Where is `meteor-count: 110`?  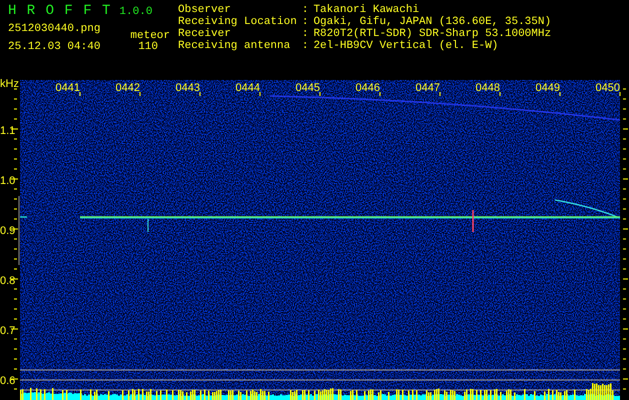
meteor-count: 110 is located at coordinates (148, 47).